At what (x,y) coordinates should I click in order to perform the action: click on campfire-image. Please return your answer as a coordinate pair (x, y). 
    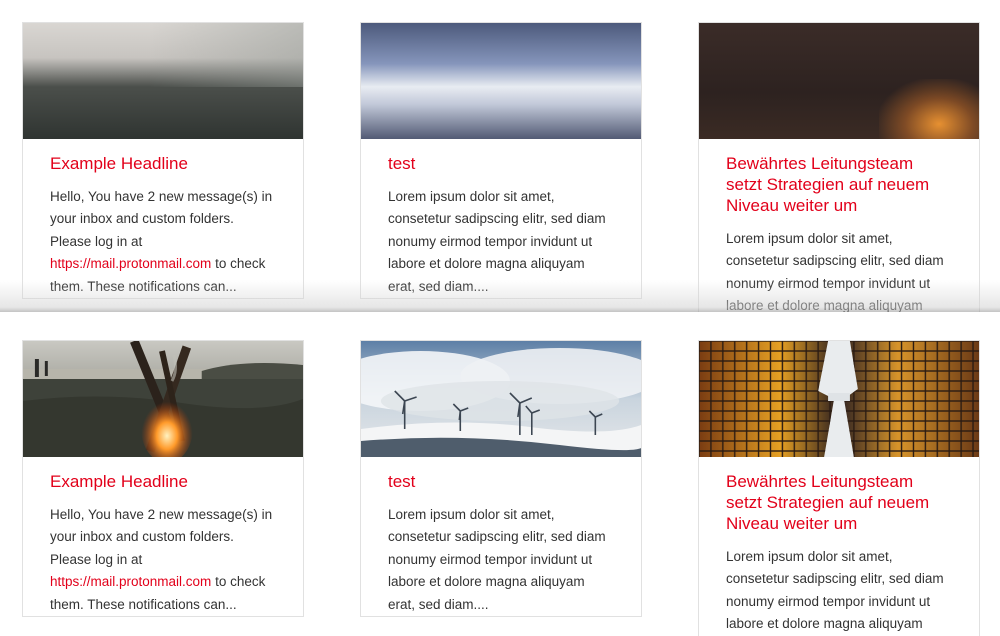
    Looking at the image, I should click on (163, 399).